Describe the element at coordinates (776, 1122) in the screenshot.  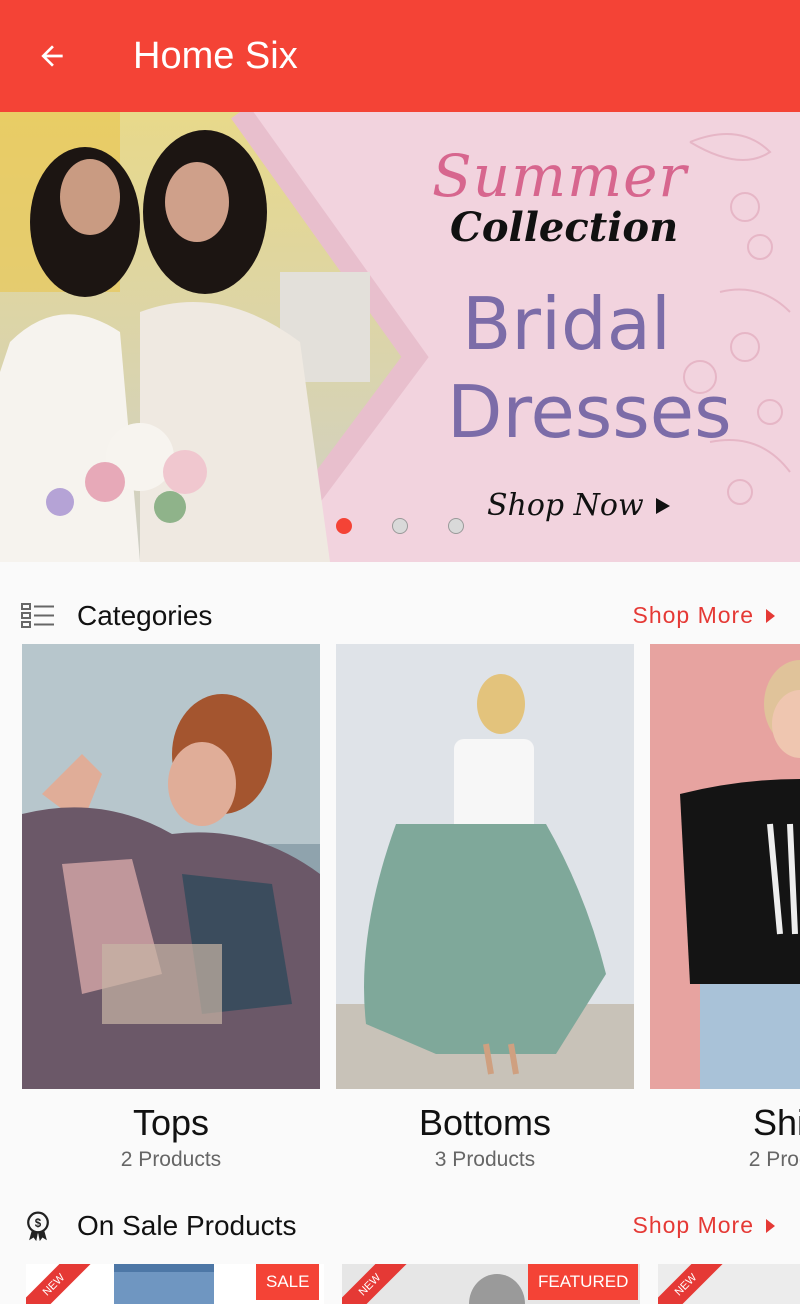
I see `category-name: Shirts` at that location.